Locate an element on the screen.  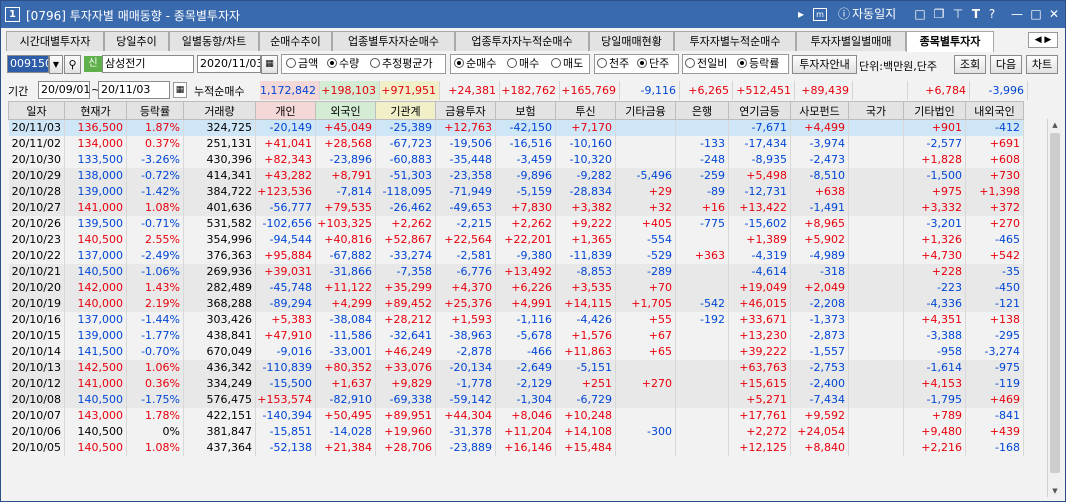
radio-net-buy: 순매수 is located at coordinates (475, 64).